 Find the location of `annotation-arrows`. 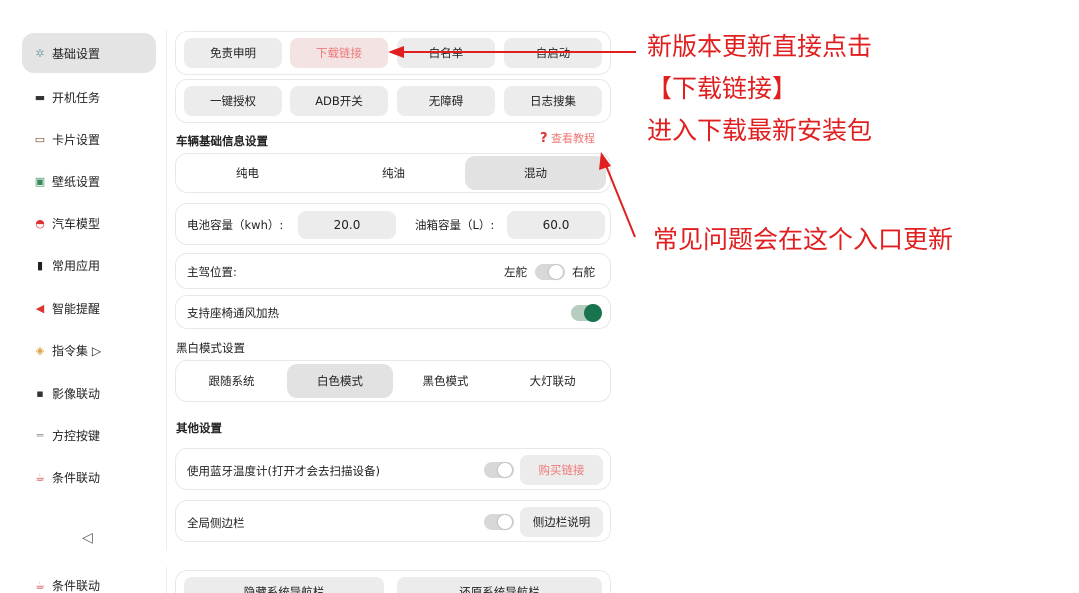

annotation-arrows is located at coordinates (512, 142).